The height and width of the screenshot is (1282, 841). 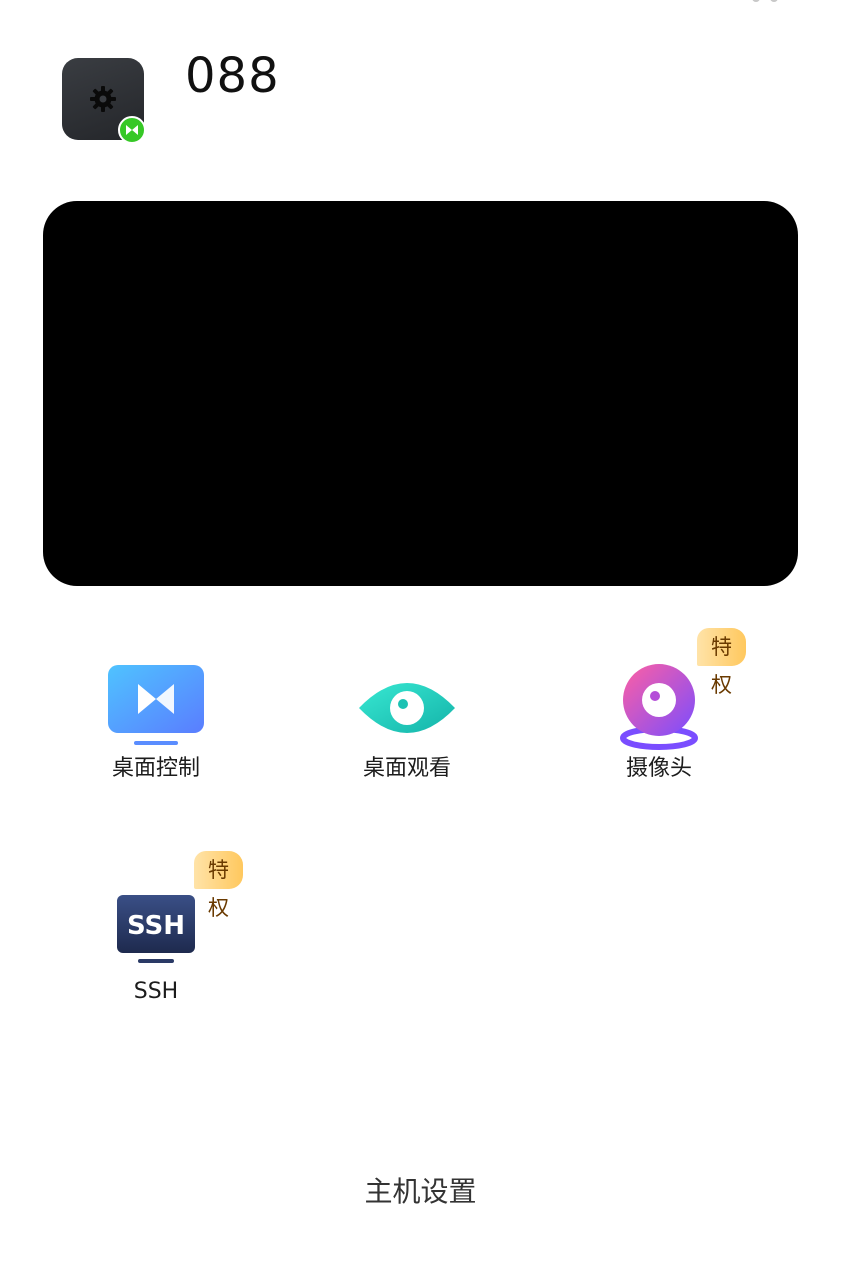 What do you see at coordinates (767, 2) in the screenshot?
I see `more-options-icon` at bounding box center [767, 2].